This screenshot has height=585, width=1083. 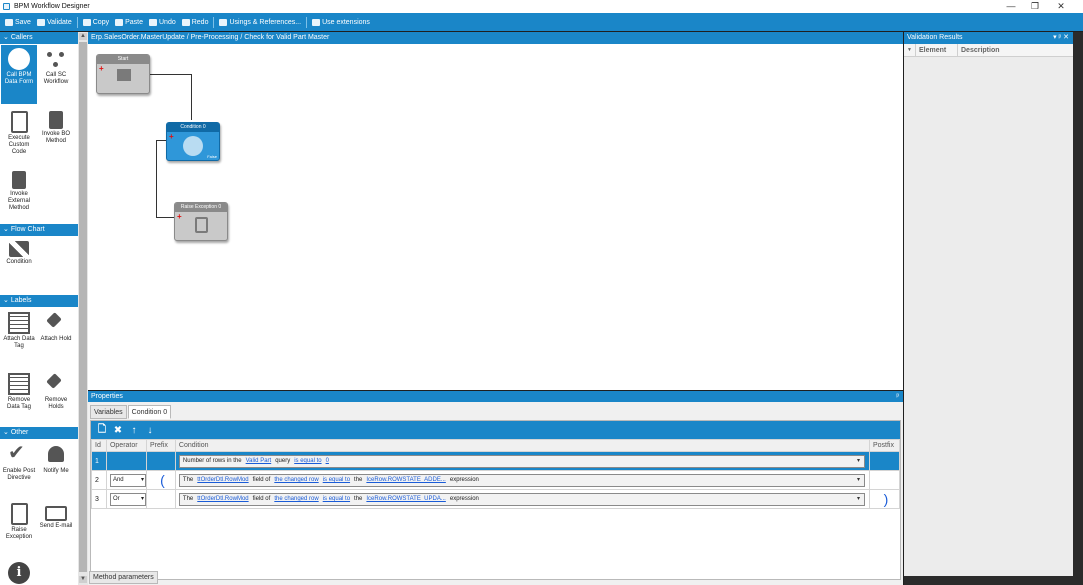 I want to click on column-header-postfix: Postfix, so click(x=884, y=445).